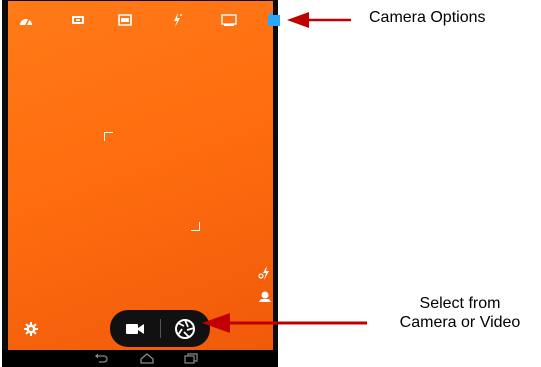 The image size is (541, 367). Describe the element at coordinates (177, 20) in the screenshot. I see `flash-mode-icon` at that location.